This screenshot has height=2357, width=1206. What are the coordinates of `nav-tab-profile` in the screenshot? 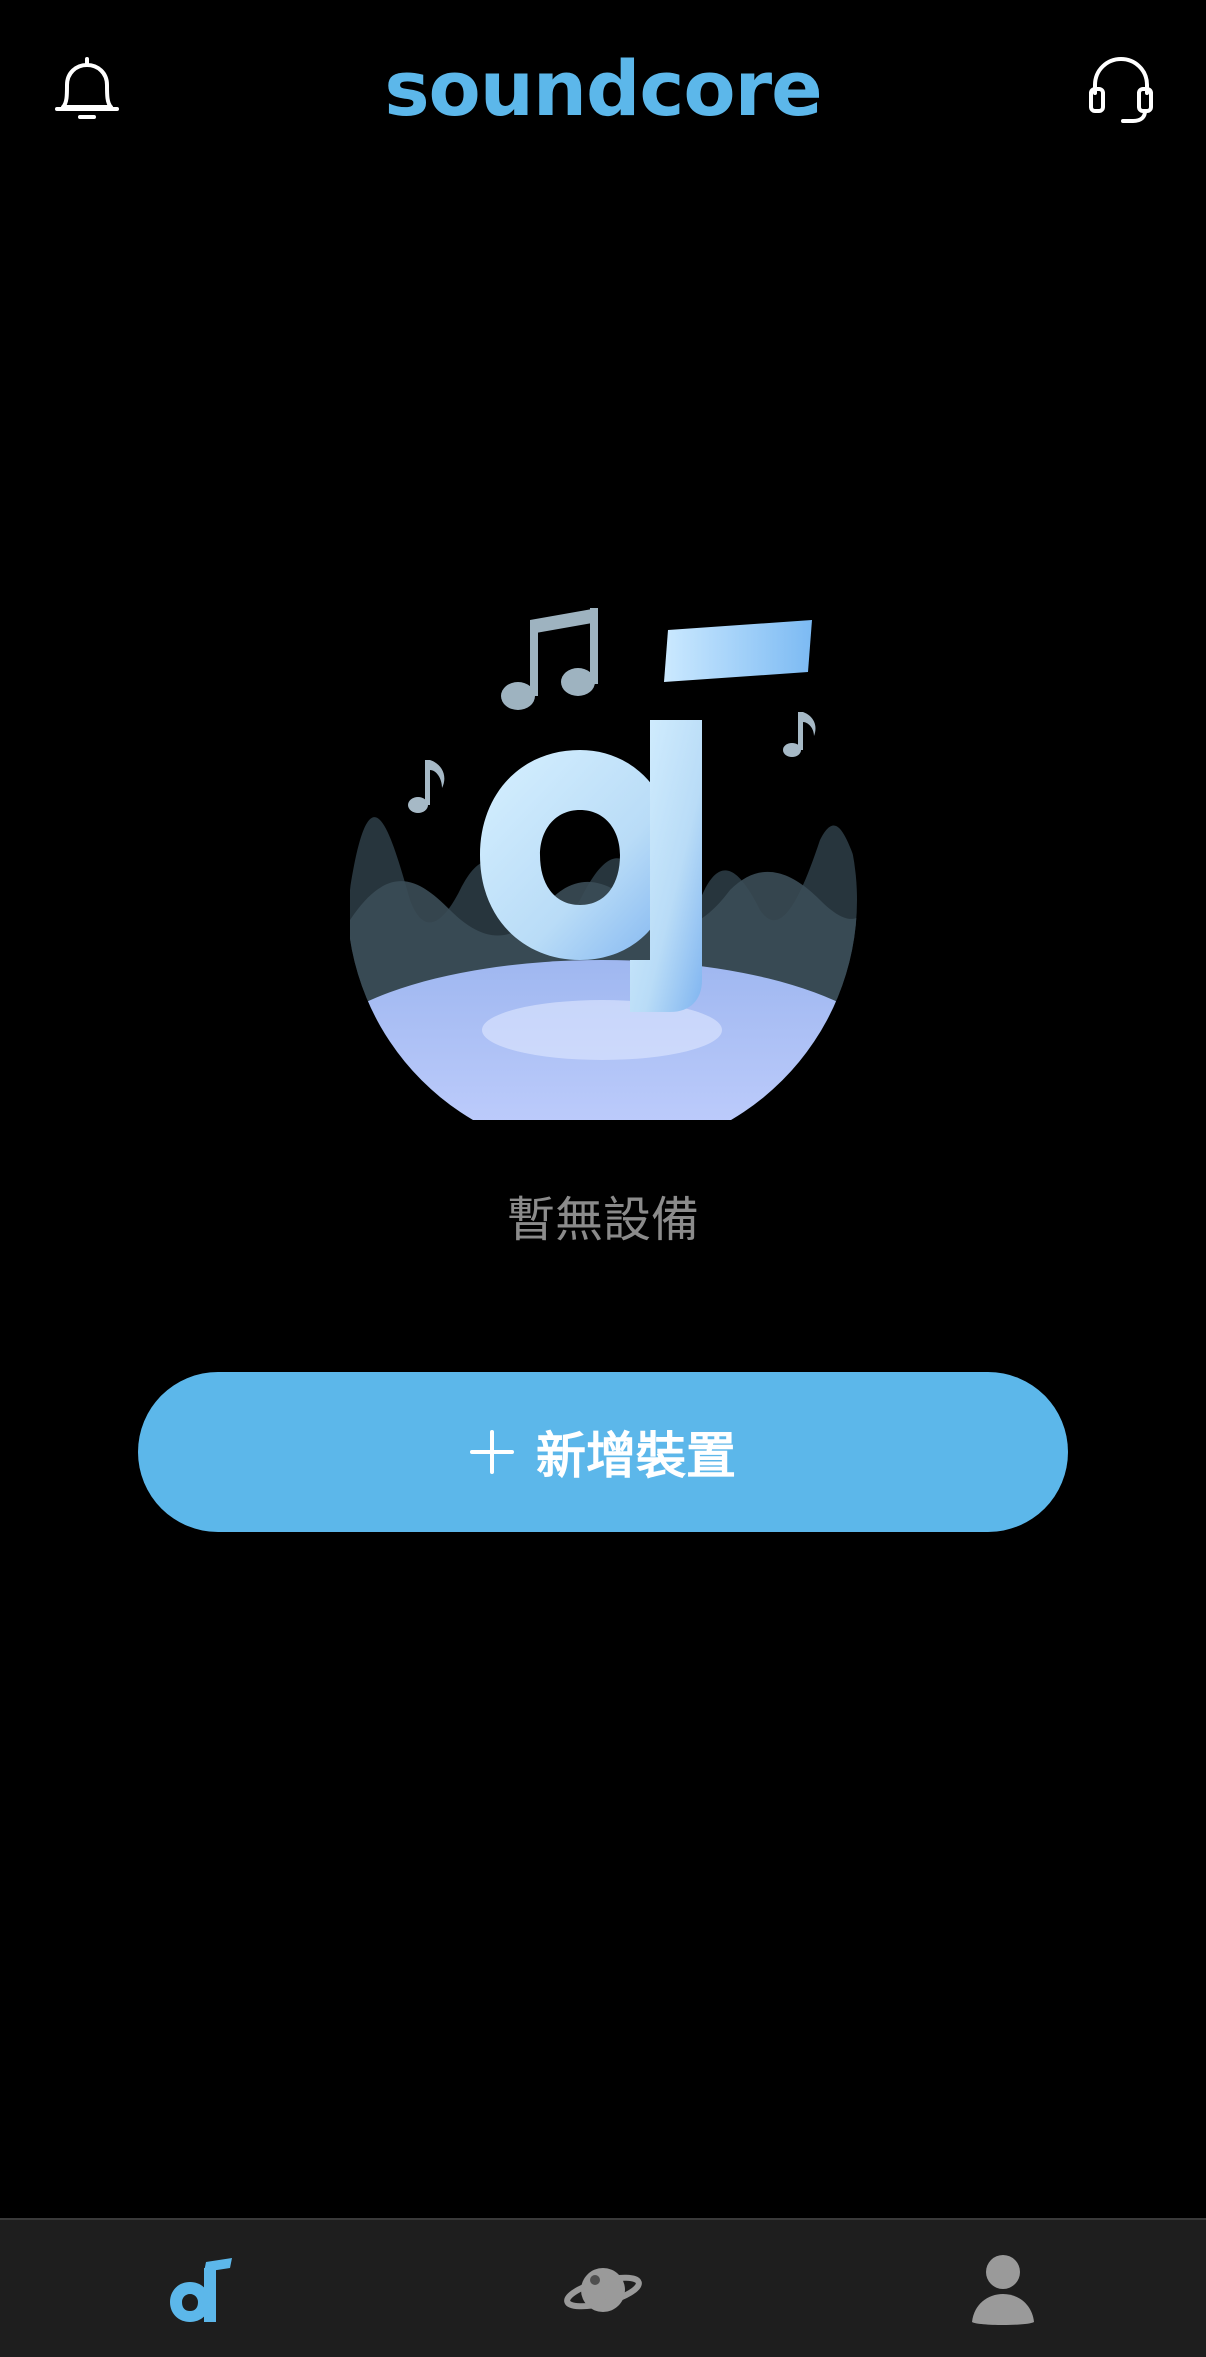 It's located at (1003, 2290).